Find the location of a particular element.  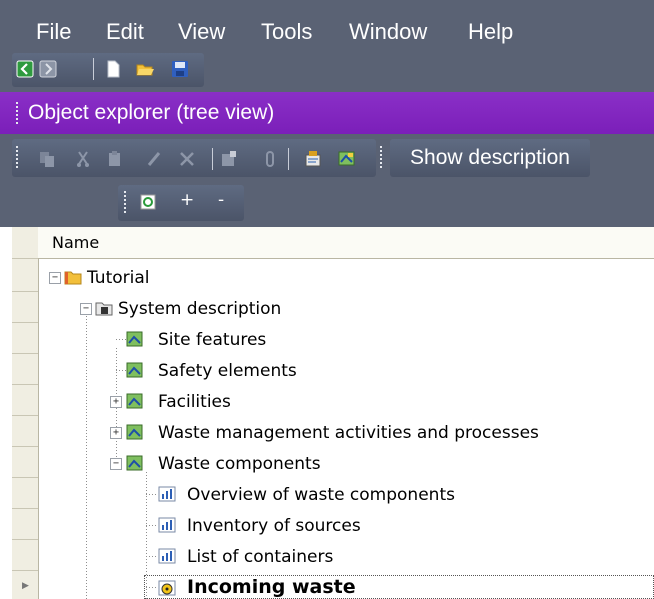

map-view-icon is located at coordinates (347, 159).